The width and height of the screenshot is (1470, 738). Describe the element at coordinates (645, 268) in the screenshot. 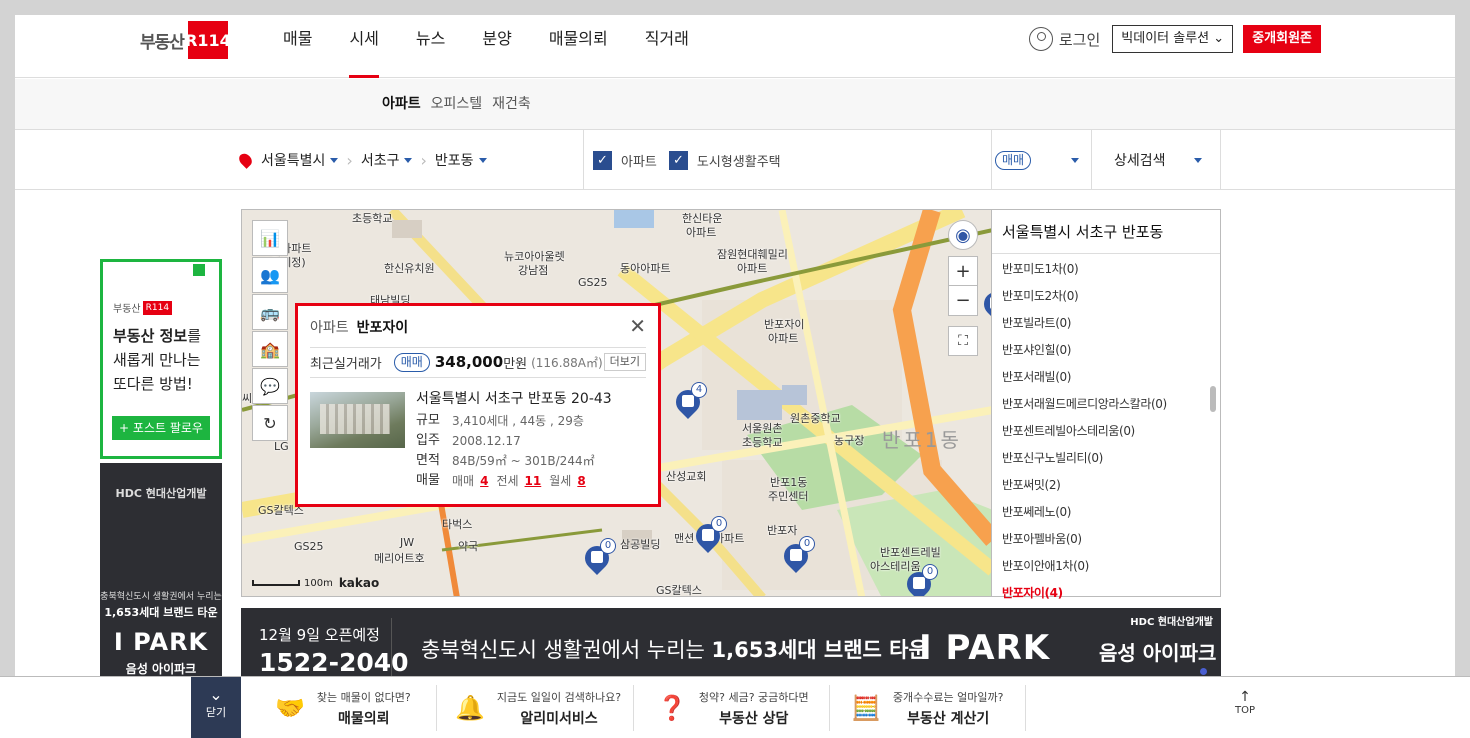

I see `map-label: 동아아파트` at that location.